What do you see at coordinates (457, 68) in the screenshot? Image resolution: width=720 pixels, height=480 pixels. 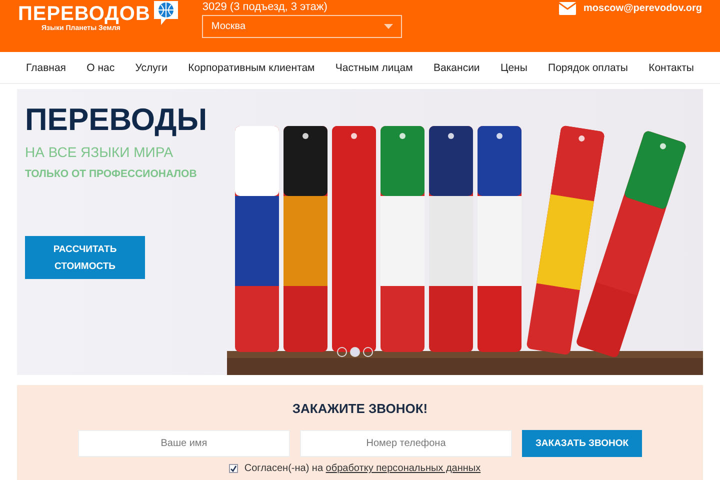 I see `nav-link: Вакансии` at bounding box center [457, 68].